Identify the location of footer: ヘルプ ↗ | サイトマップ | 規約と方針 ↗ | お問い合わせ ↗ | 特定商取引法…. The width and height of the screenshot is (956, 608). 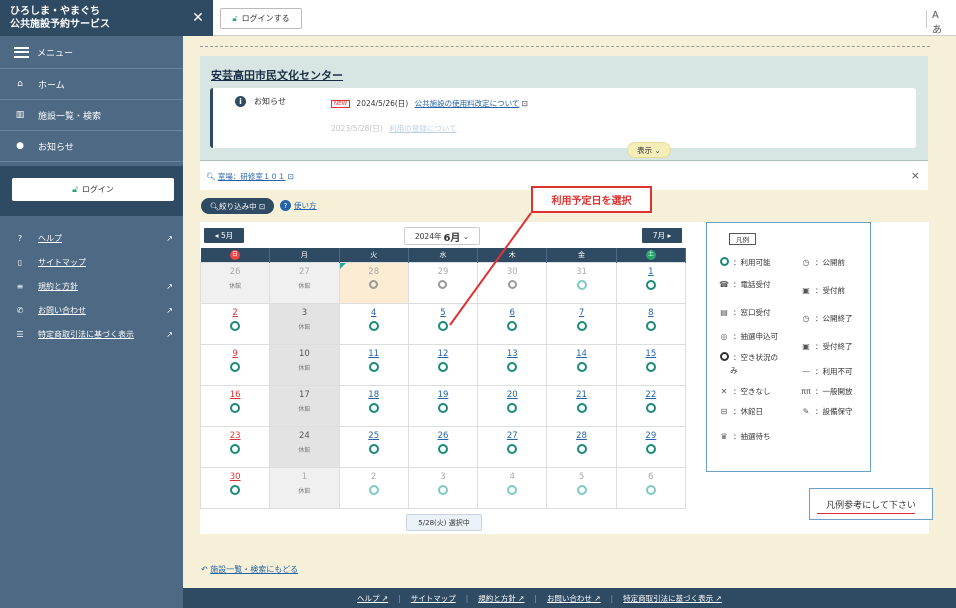
(569, 598).